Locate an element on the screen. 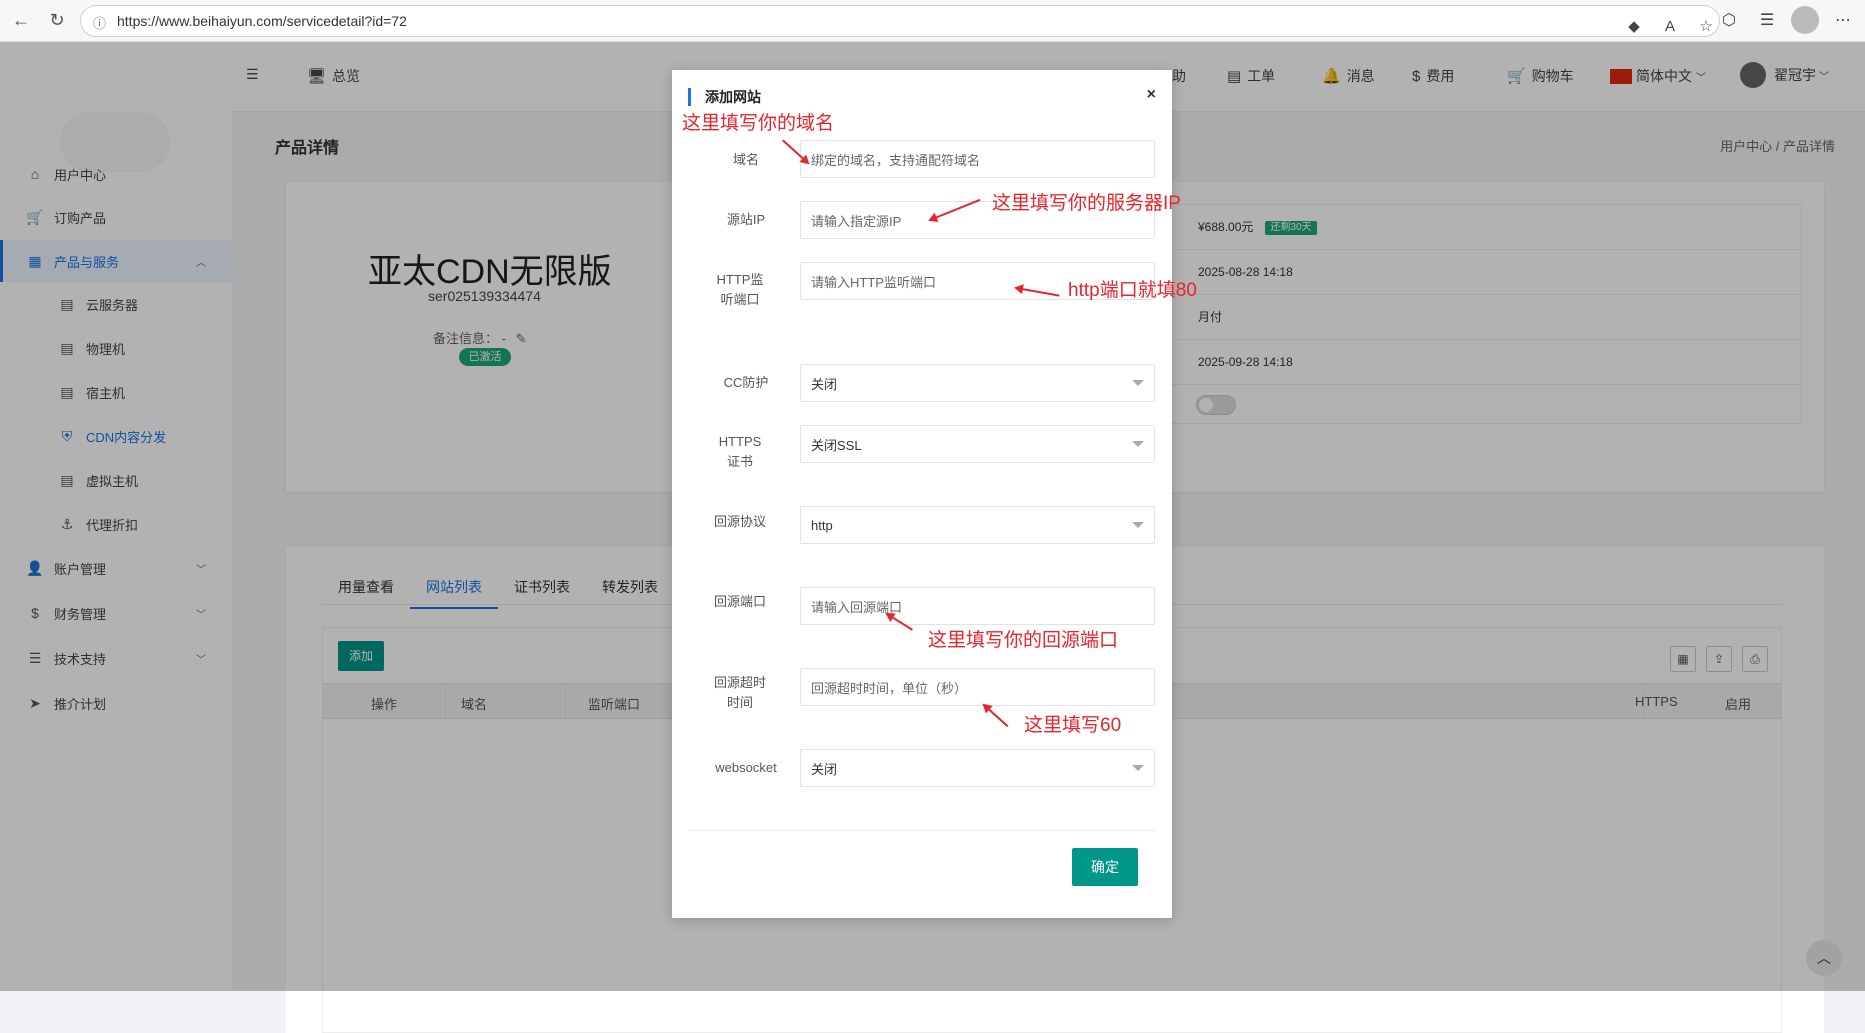 This screenshot has width=1865, height=1033. read-aloud-icon: A is located at coordinates (1670, 26).